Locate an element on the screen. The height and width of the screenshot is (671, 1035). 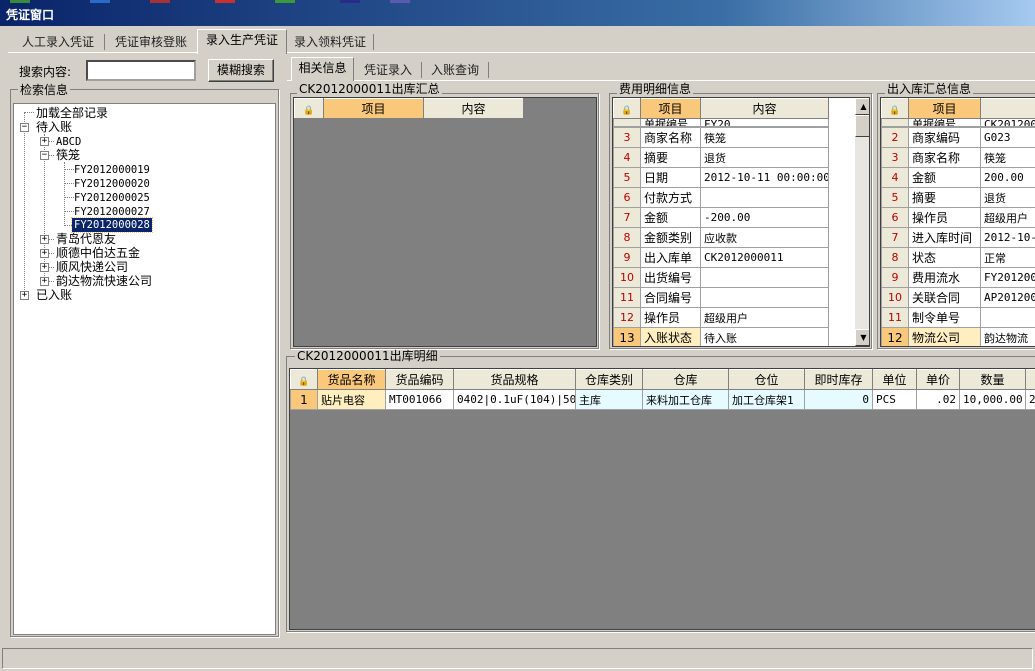
tree-voucher-027: FY2012000027 is located at coordinates (112, 212).